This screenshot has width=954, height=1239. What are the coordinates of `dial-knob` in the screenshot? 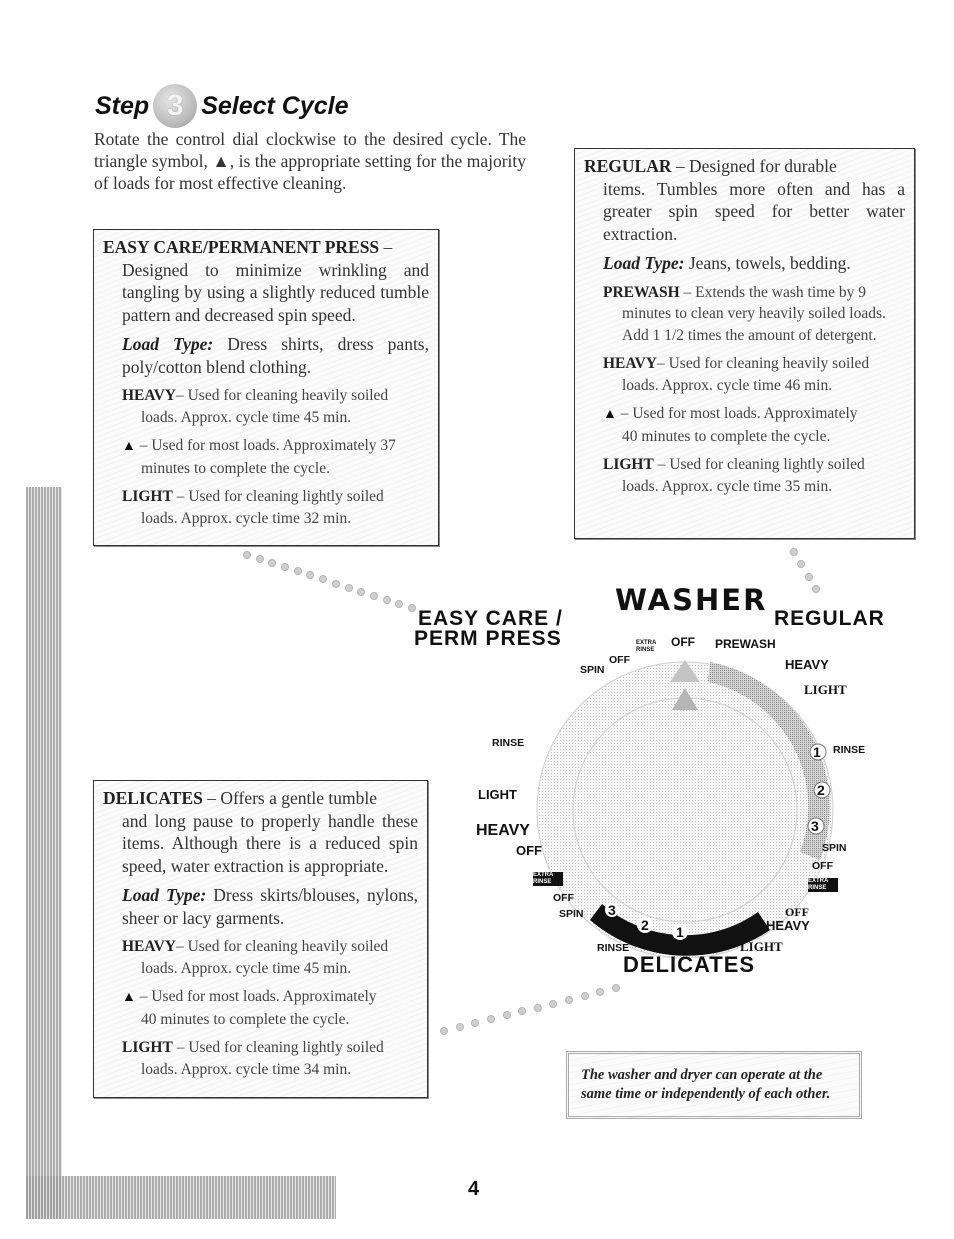 It's located at (685, 810).